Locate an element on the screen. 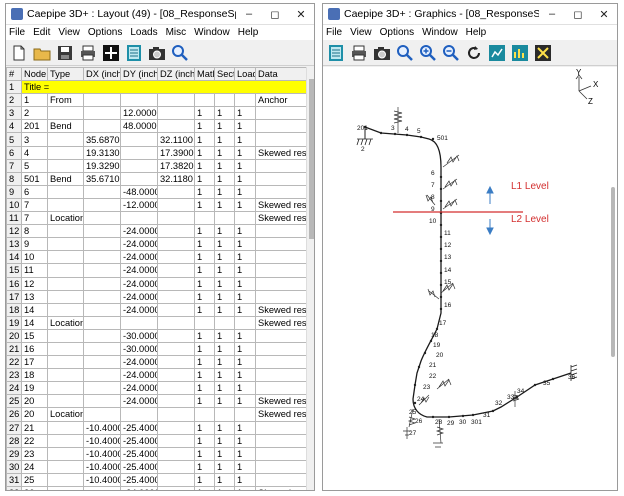 The height and width of the screenshot is (496, 624). cell-node: 5 is located at coordinates (34, 165).